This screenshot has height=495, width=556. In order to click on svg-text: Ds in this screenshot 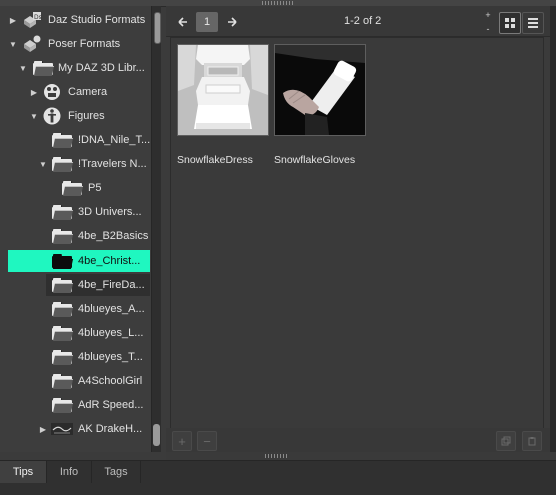, I will do `click(38, 17)`.